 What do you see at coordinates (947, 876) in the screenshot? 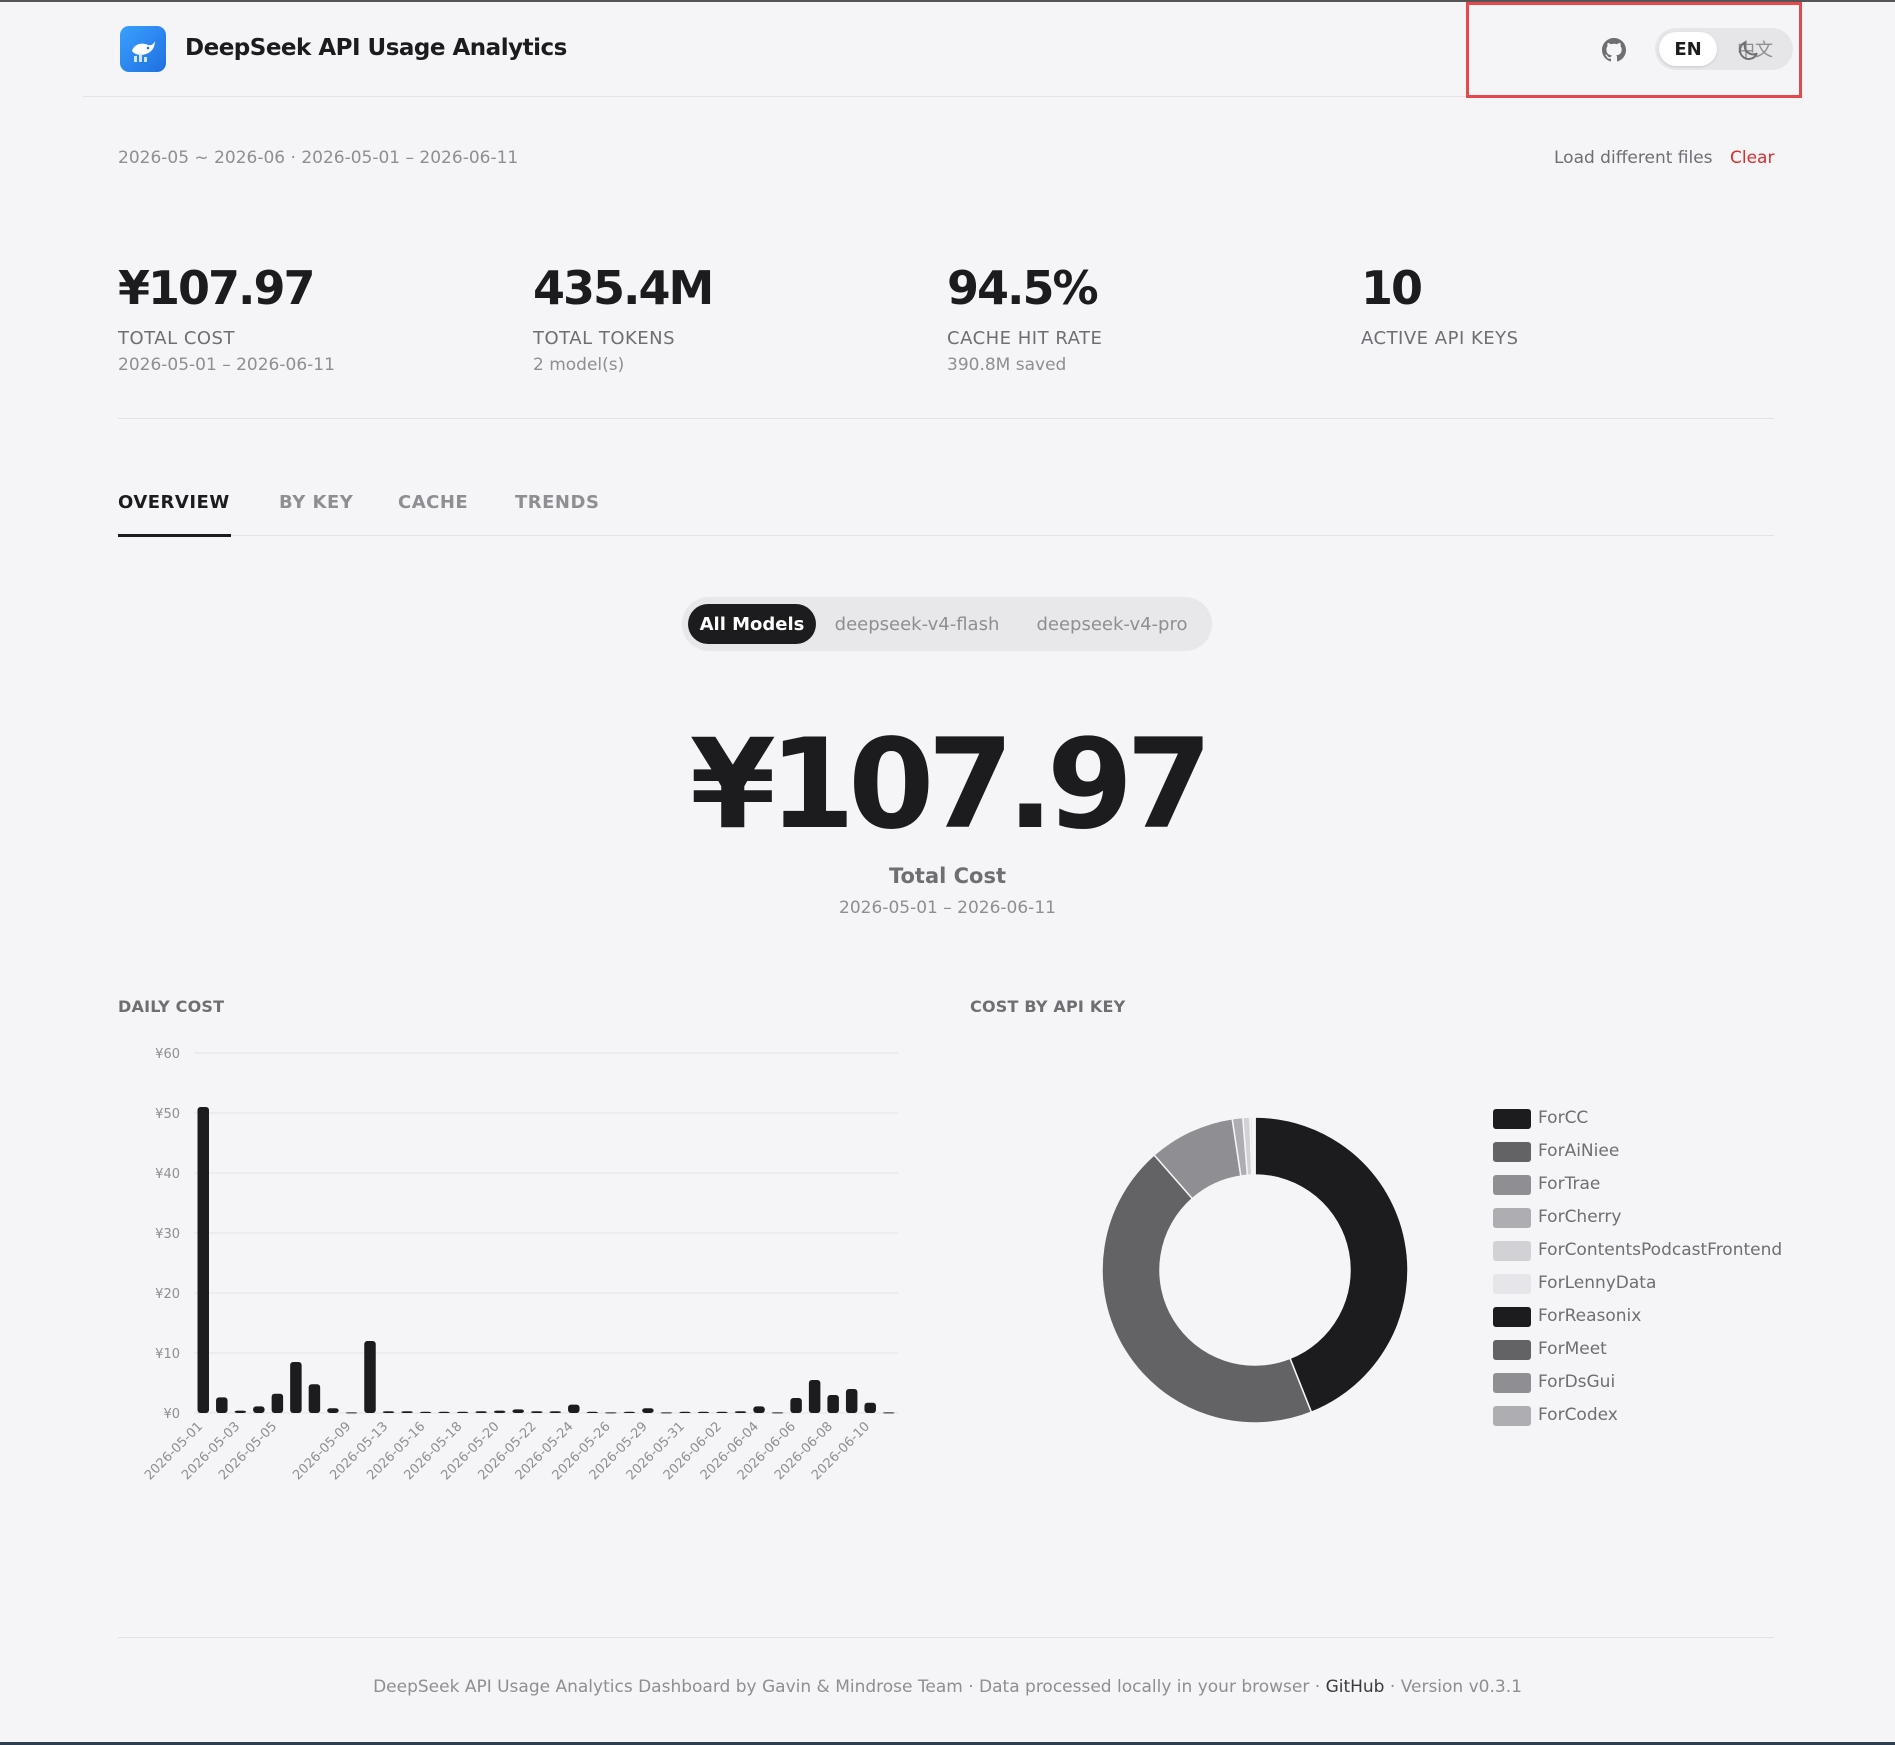
I see `total-cost-label: Total Cost` at bounding box center [947, 876].